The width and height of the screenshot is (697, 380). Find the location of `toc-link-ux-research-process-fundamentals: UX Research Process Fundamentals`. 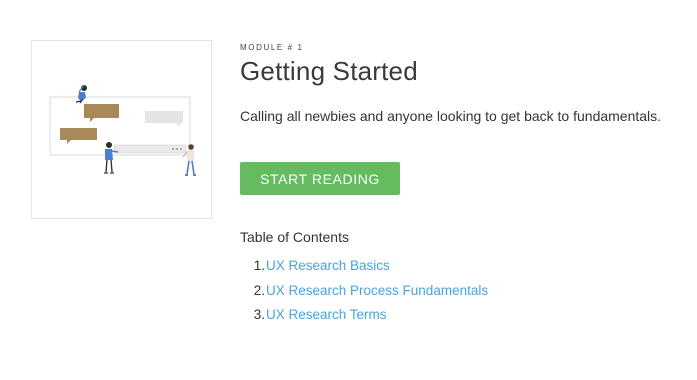

toc-link-ux-research-process-fundamentals: UX Research Process Fundamentals is located at coordinates (377, 295).